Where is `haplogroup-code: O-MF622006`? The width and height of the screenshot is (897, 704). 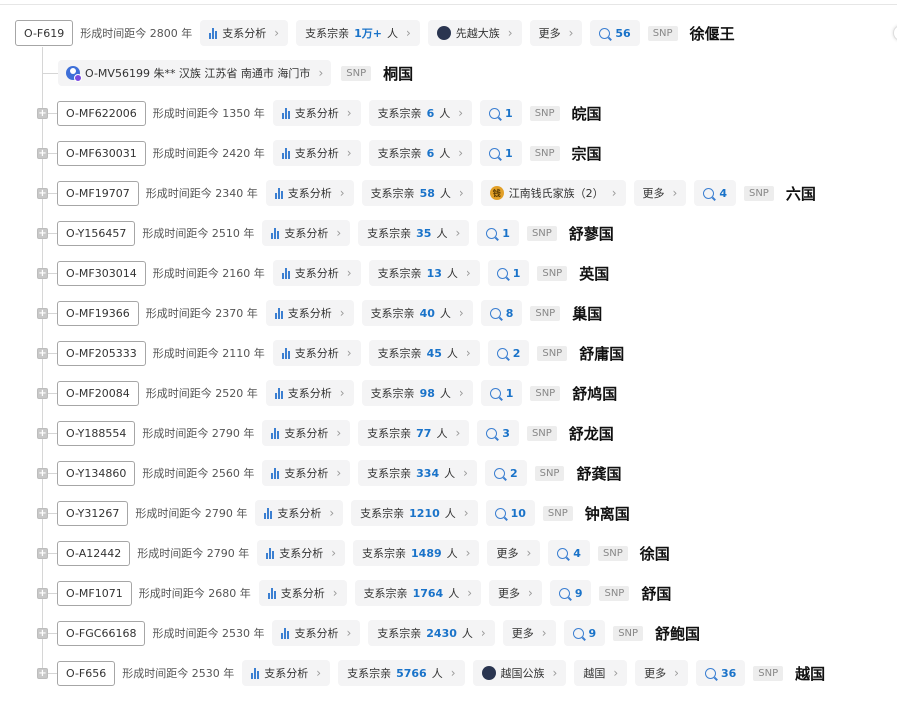
haplogroup-code: O-MF622006 is located at coordinates (101, 113).